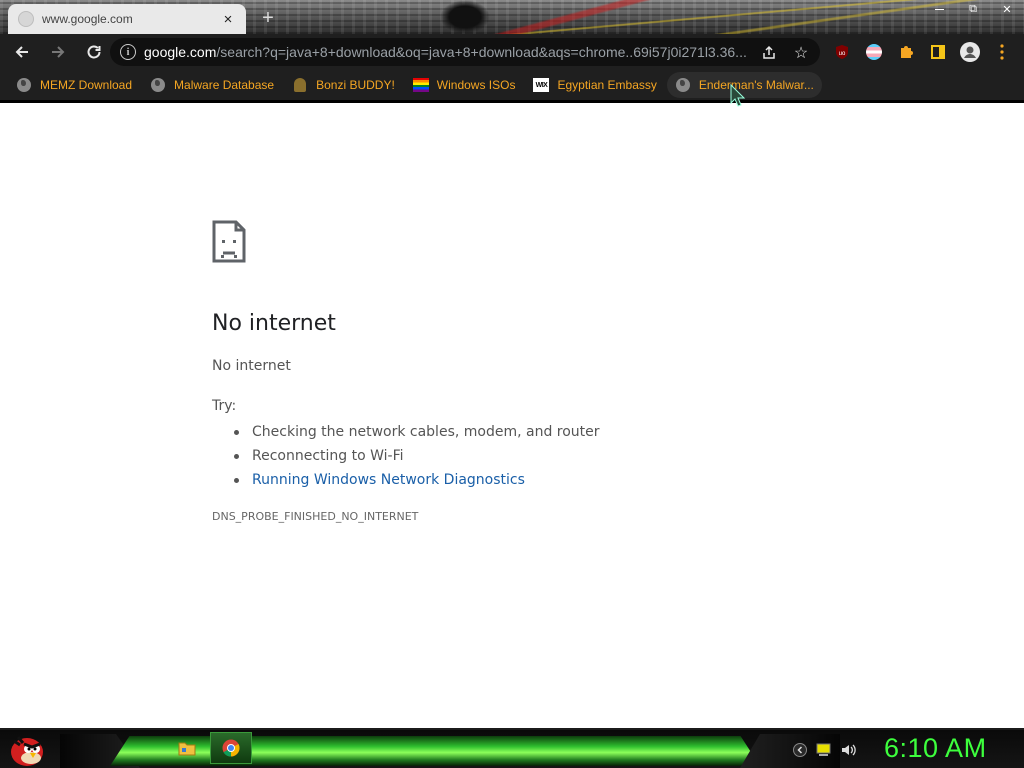  What do you see at coordinates (801, 53) in the screenshot?
I see `bookmark-star-icon: ☆` at bounding box center [801, 53].